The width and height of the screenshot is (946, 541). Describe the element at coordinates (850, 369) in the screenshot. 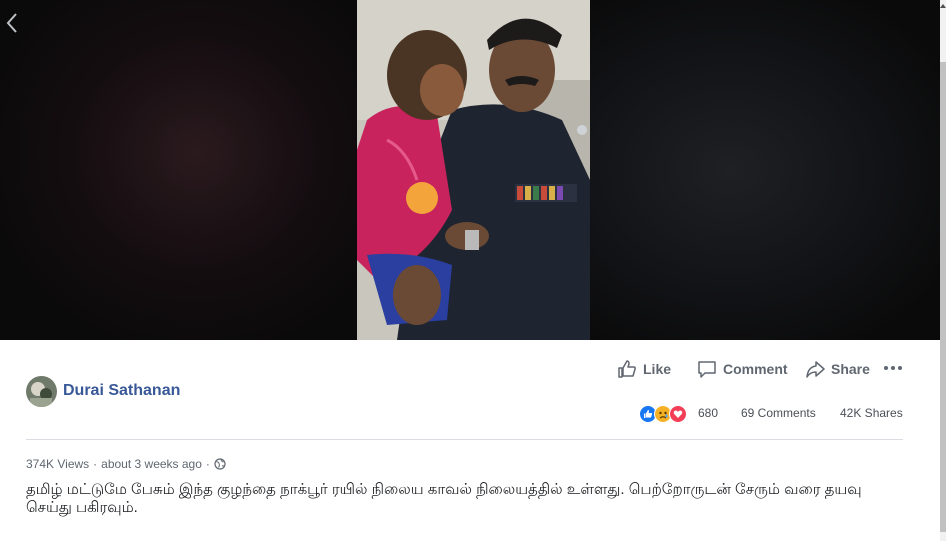

I see `share-label: Share` at that location.